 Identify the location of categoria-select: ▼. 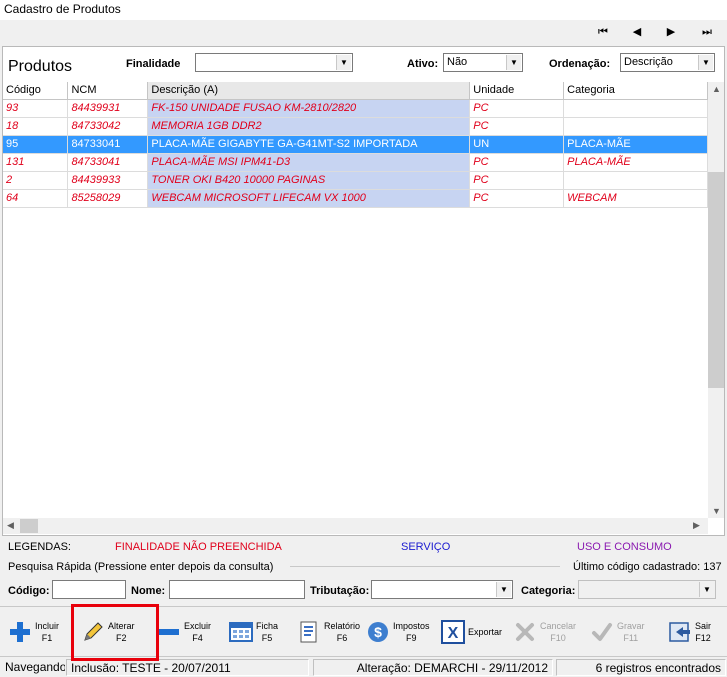
(647, 589).